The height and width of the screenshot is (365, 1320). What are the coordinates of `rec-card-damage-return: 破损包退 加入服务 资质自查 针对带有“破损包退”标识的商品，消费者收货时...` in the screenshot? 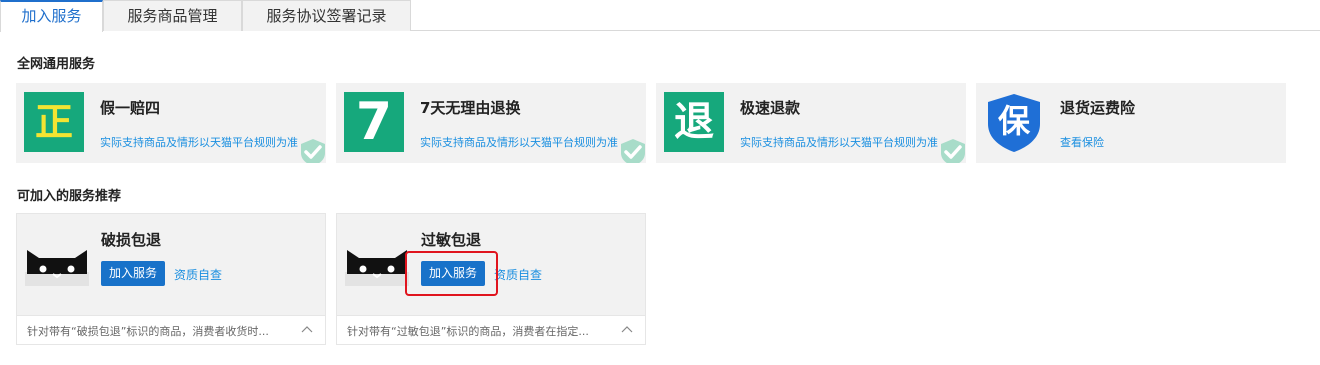 It's located at (171, 279).